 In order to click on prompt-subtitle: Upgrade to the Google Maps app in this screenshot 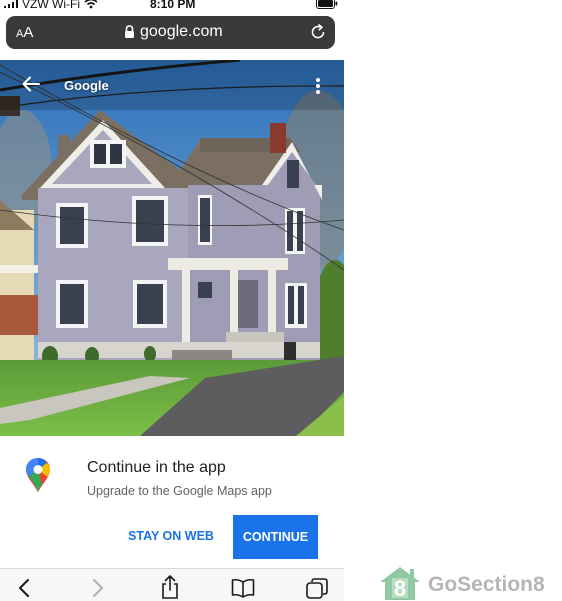, I will do `click(179, 491)`.